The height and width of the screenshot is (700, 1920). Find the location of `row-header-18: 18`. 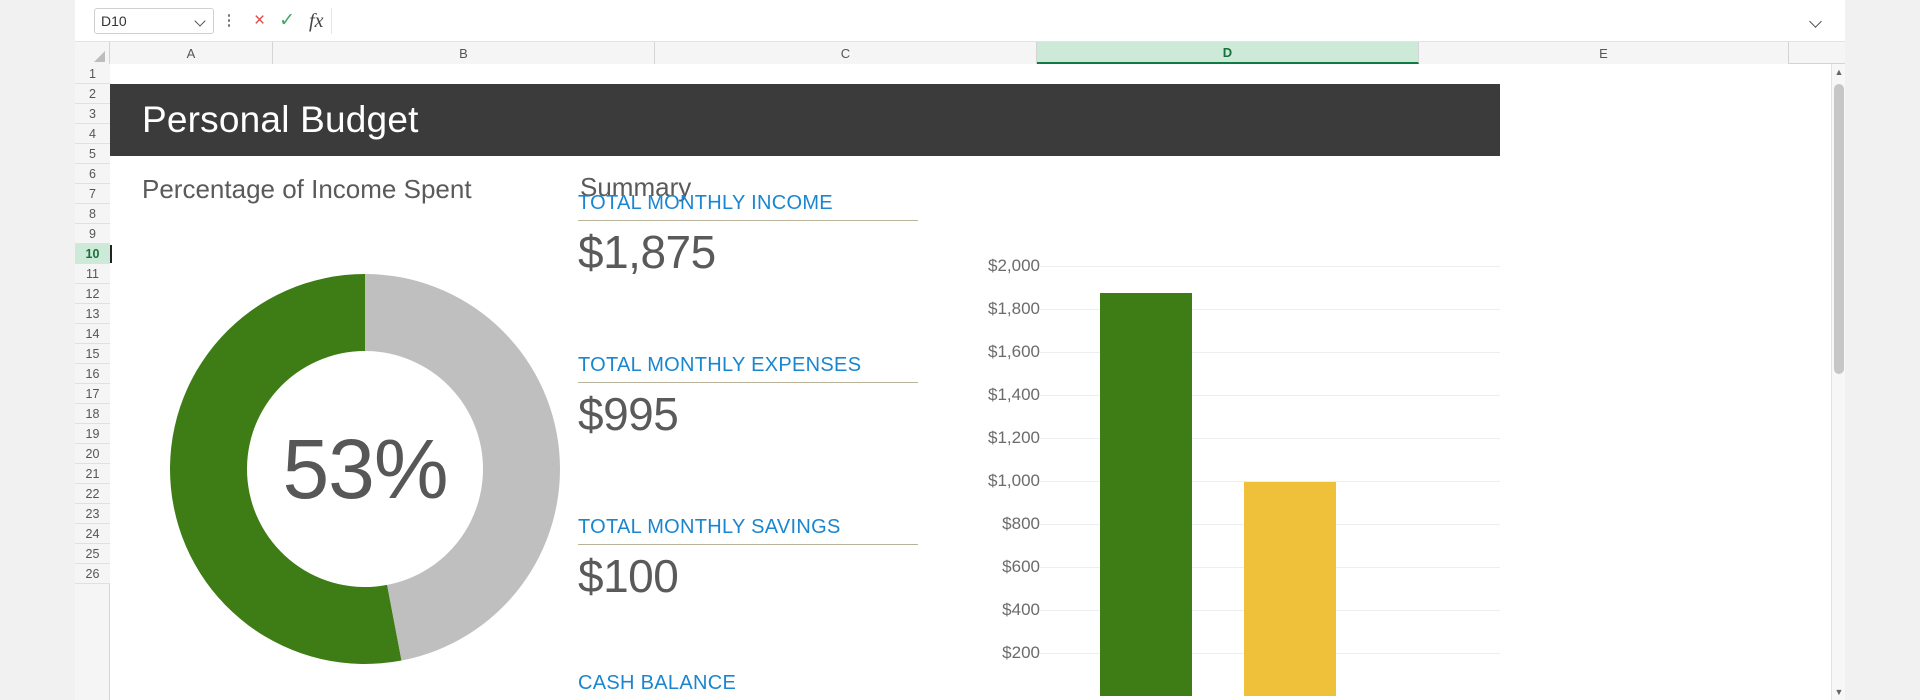

row-header-18: 18 is located at coordinates (92, 414).